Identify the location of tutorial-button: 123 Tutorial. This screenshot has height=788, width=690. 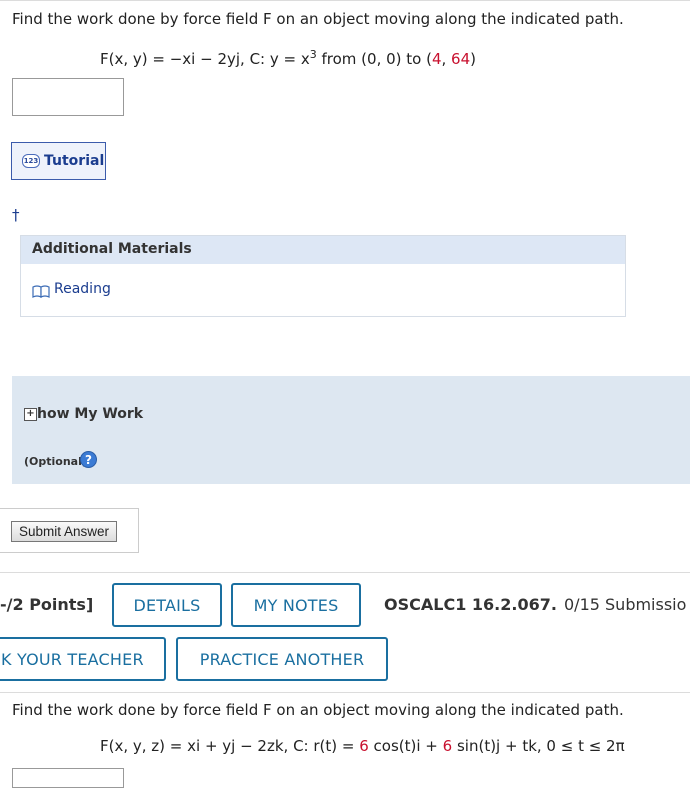
(58, 161).